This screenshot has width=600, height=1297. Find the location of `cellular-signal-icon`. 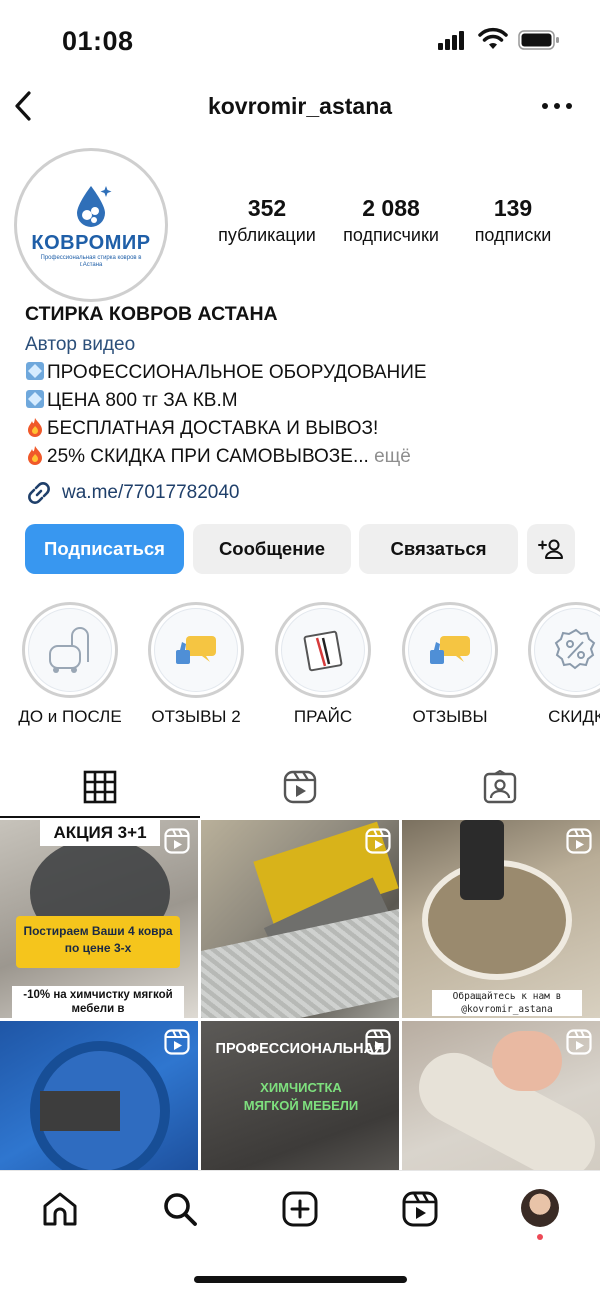

cellular-signal-icon is located at coordinates (451, 40).